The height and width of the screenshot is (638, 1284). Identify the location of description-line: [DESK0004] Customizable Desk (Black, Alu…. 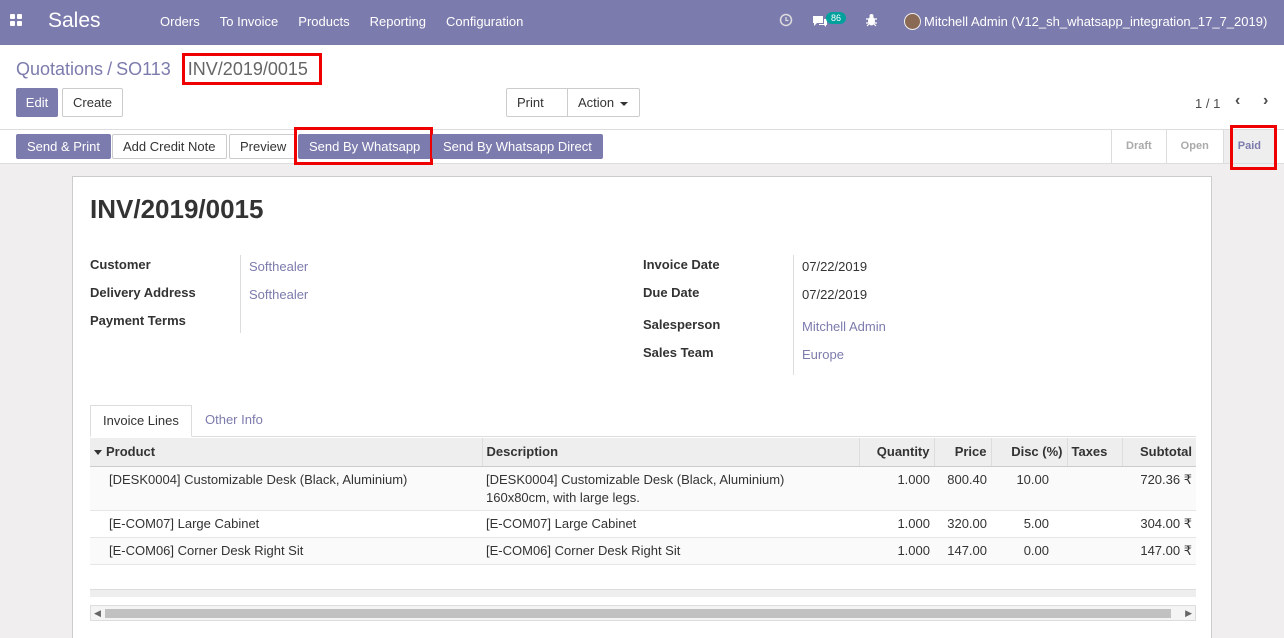
(635, 479).